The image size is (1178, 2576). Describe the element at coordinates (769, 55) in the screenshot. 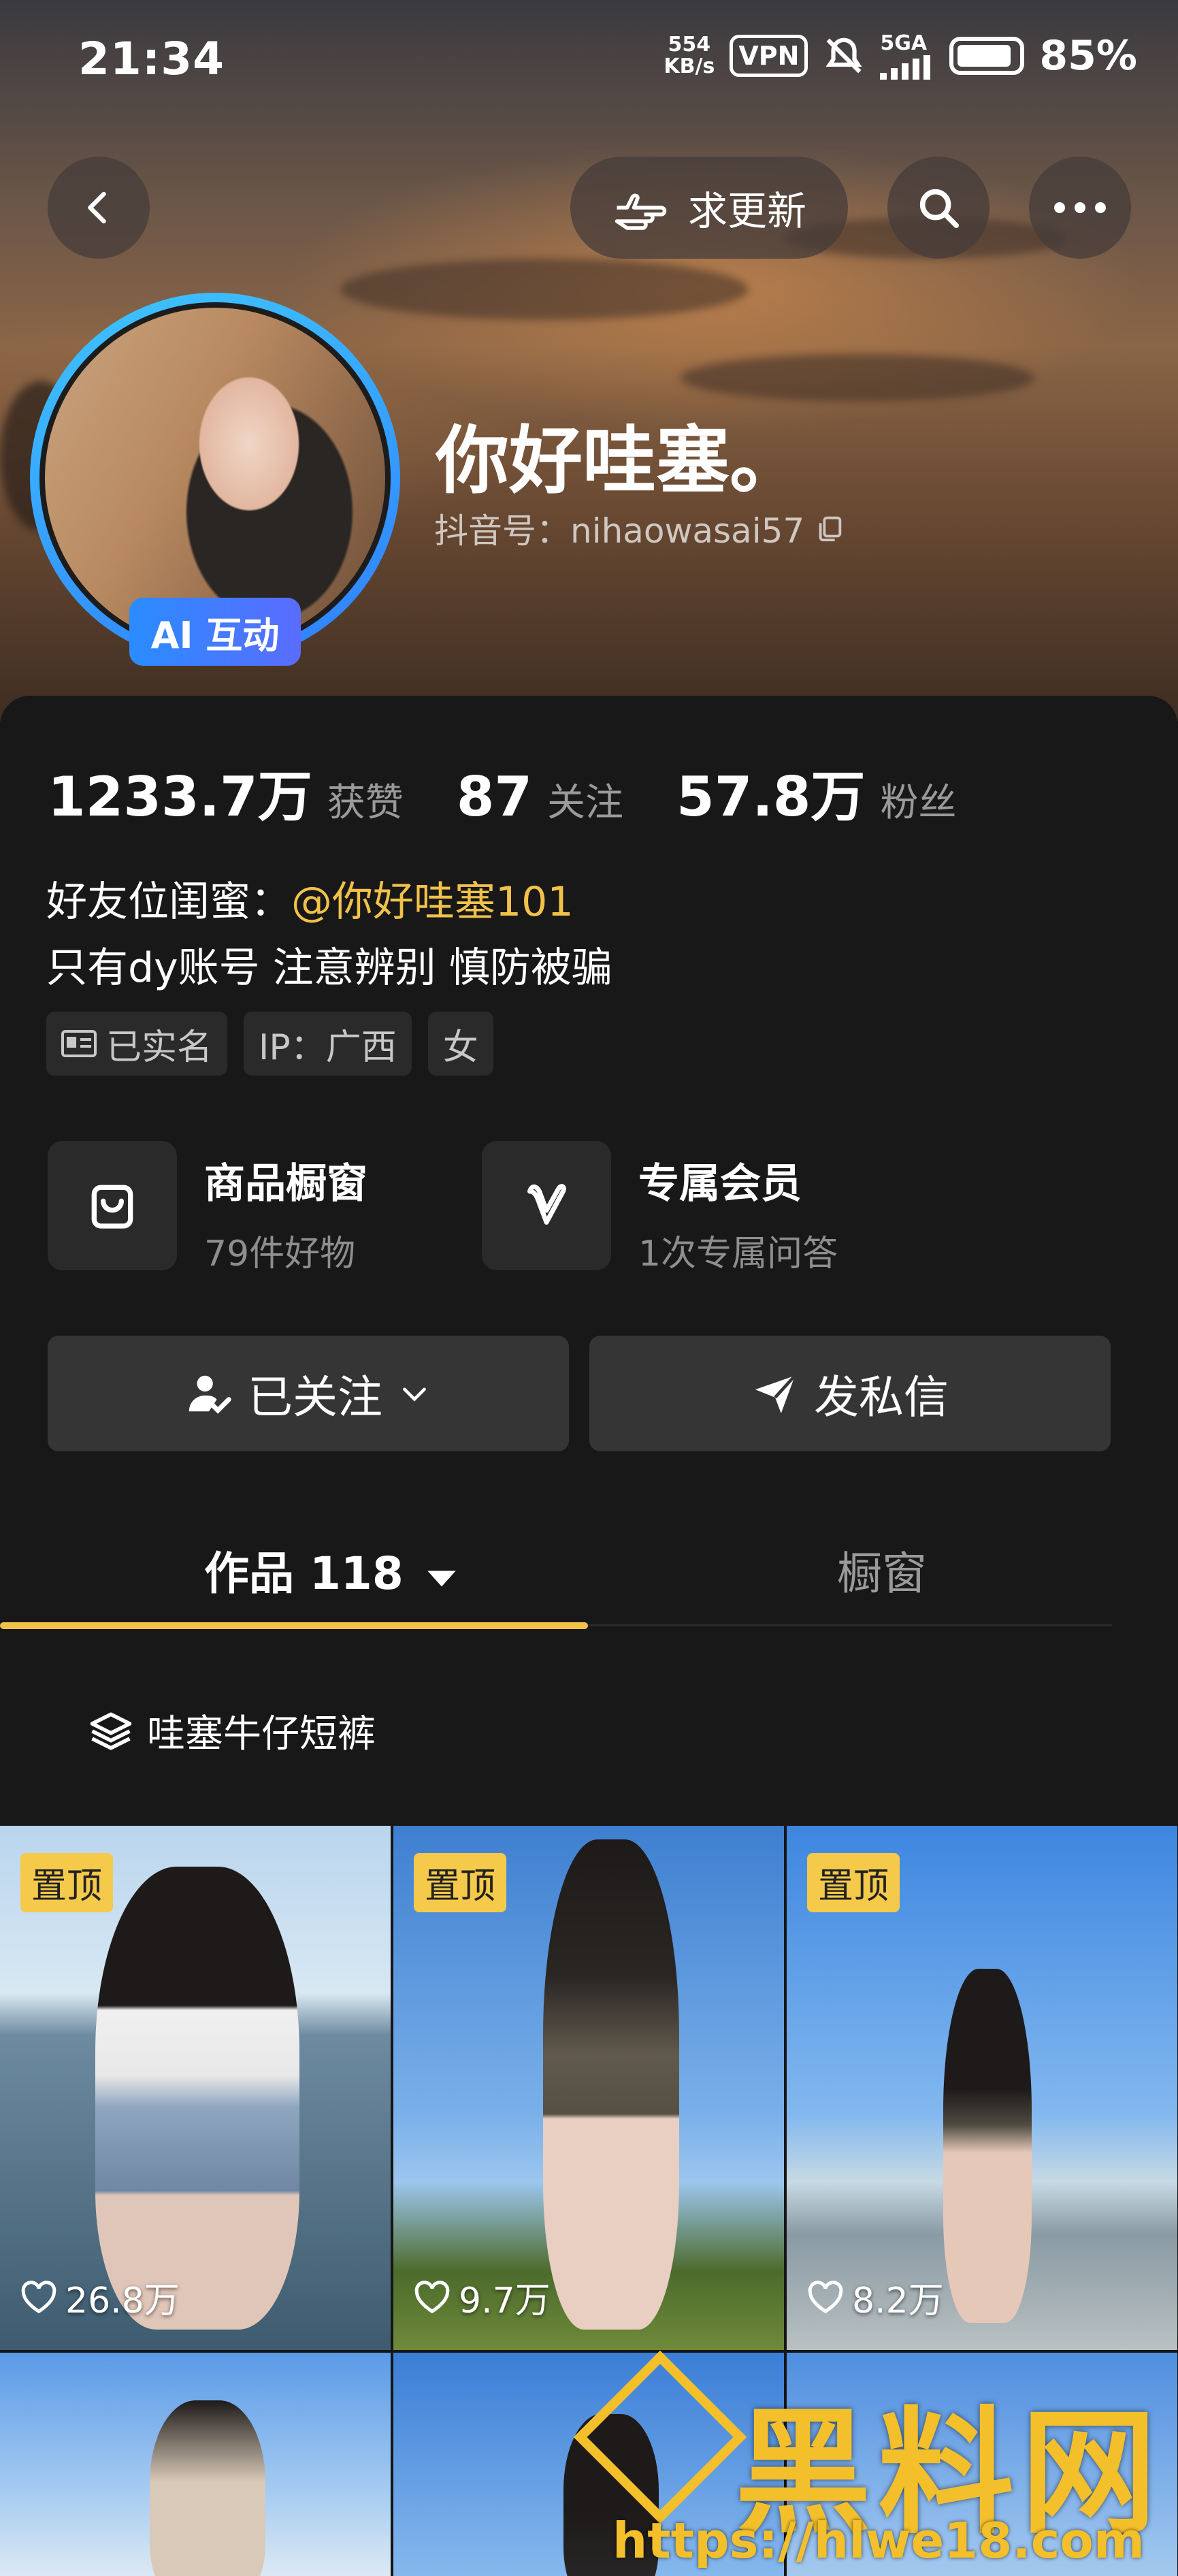

I see `vpn-icon: VPN` at that location.